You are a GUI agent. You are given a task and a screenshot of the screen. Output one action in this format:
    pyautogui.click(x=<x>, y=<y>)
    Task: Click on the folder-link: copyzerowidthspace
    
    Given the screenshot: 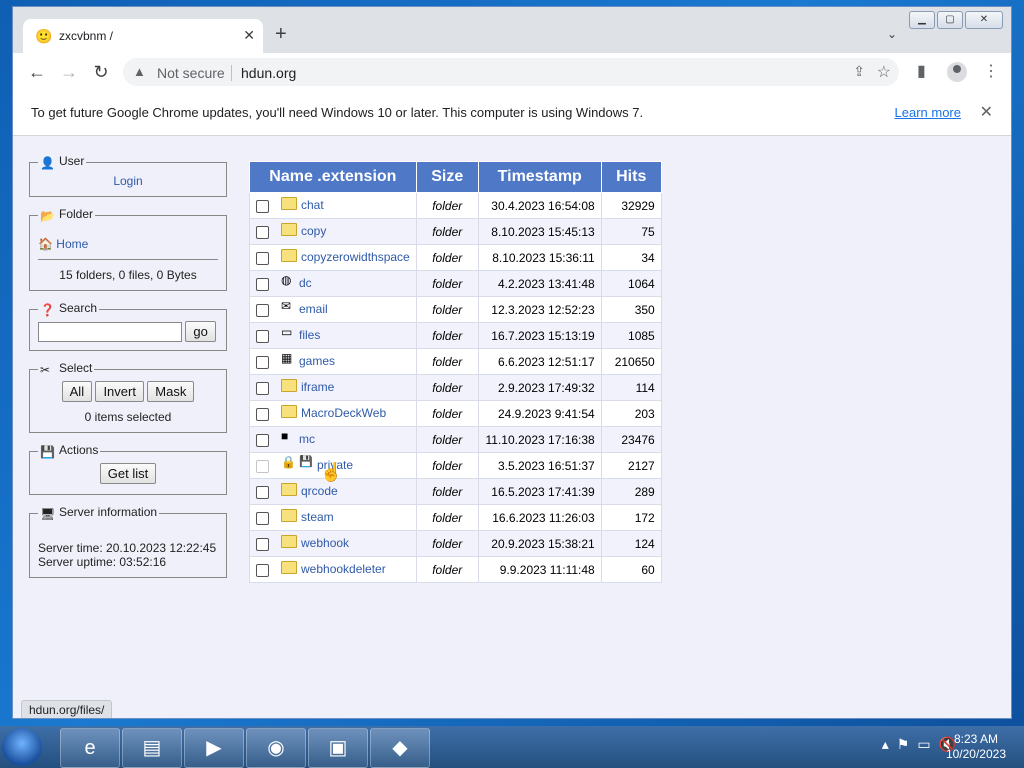 What is the action you would take?
    pyautogui.click(x=355, y=257)
    